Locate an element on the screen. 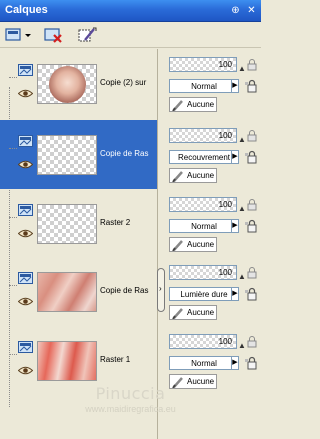 This screenshot has width=320, height=439. edit-layer-icon is located at coordinates (87, 35).